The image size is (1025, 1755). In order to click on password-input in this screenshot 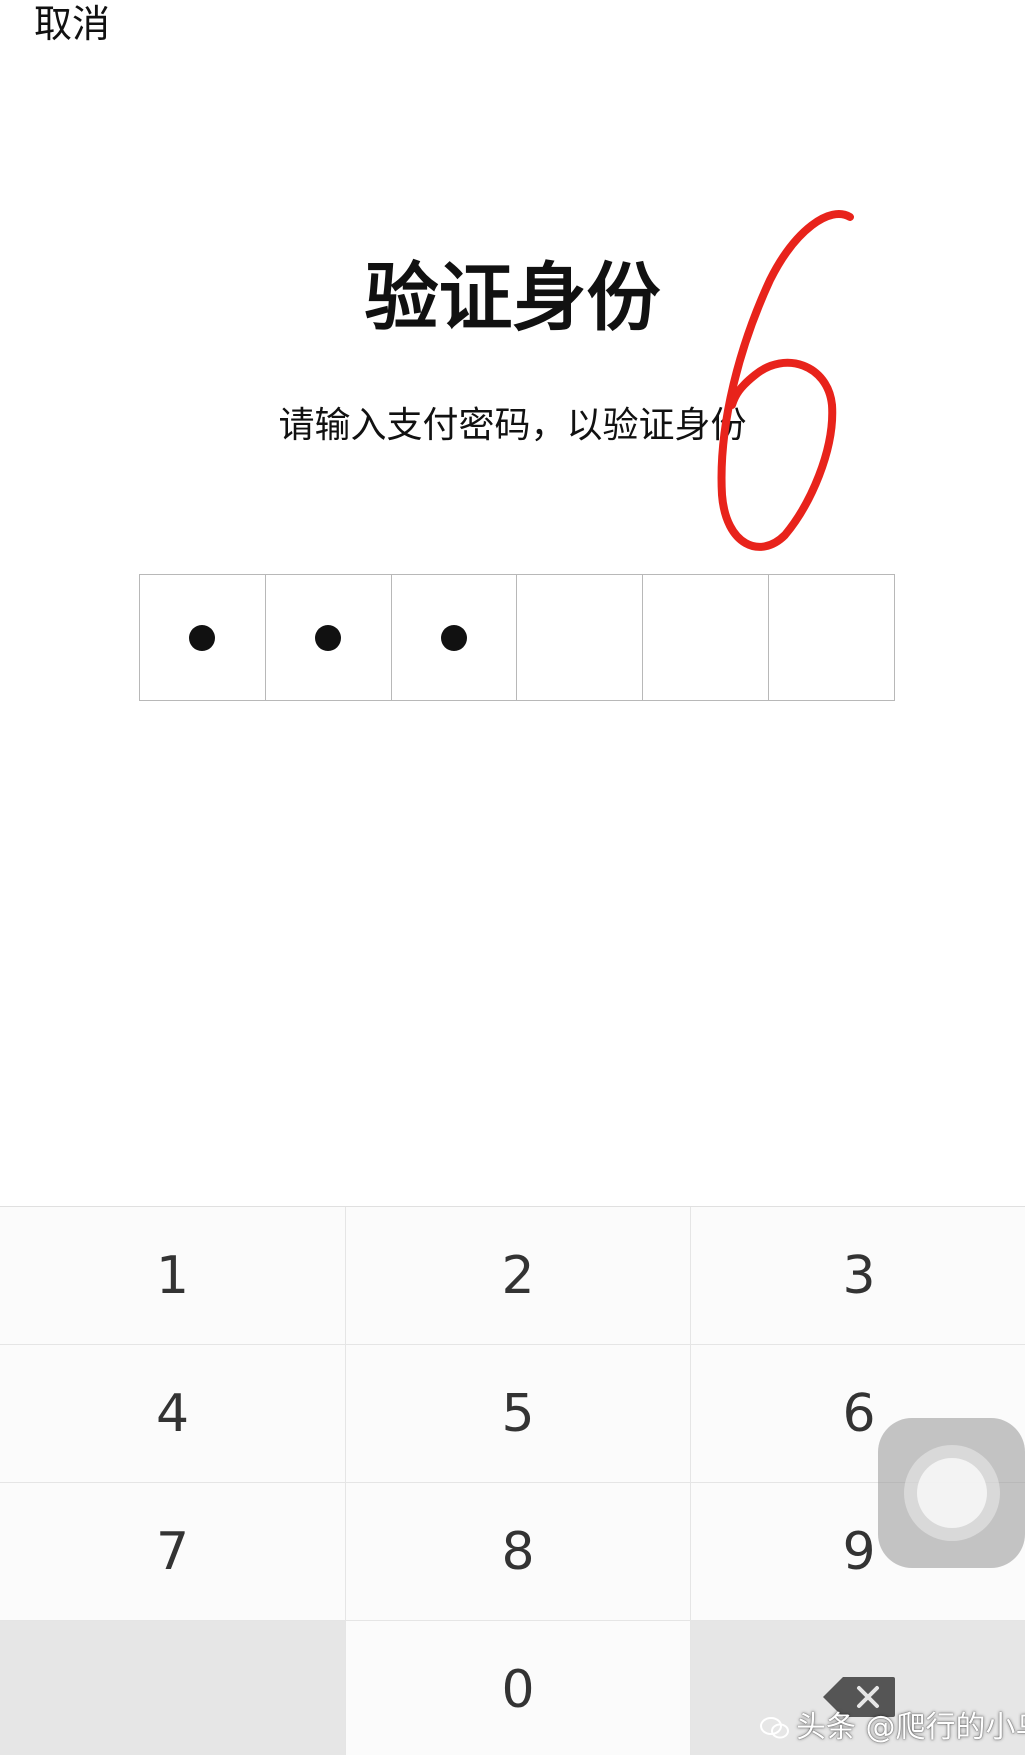, I will do `click(517, 637)`.